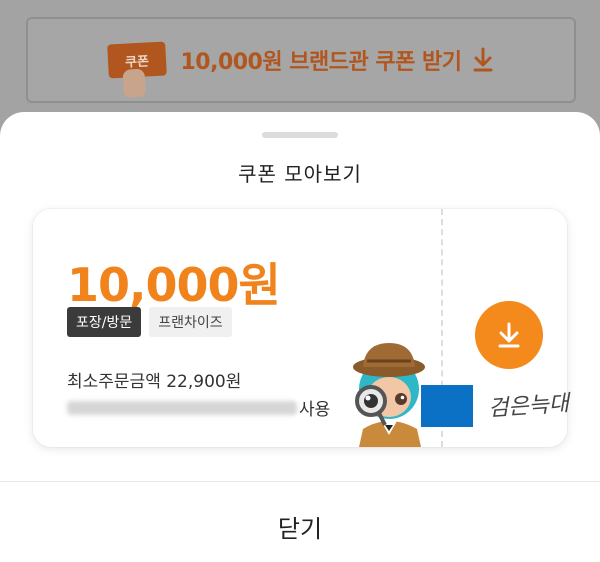  I want to click on tag-pickup: 포장/방문, so click(104, 322).